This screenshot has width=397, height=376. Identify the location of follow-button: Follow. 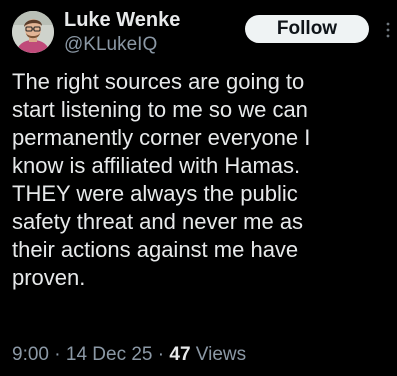
(307, 29).